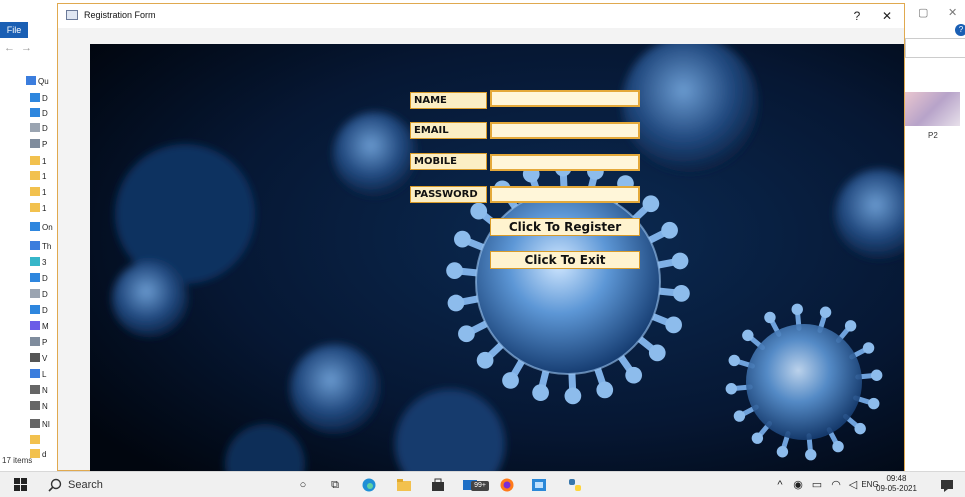 This screenshot has height=497, width=965. What do you see at coordinates (887, 16) in the screenshot?
I see `close-button: ✕` at bounding box center [887, 16].